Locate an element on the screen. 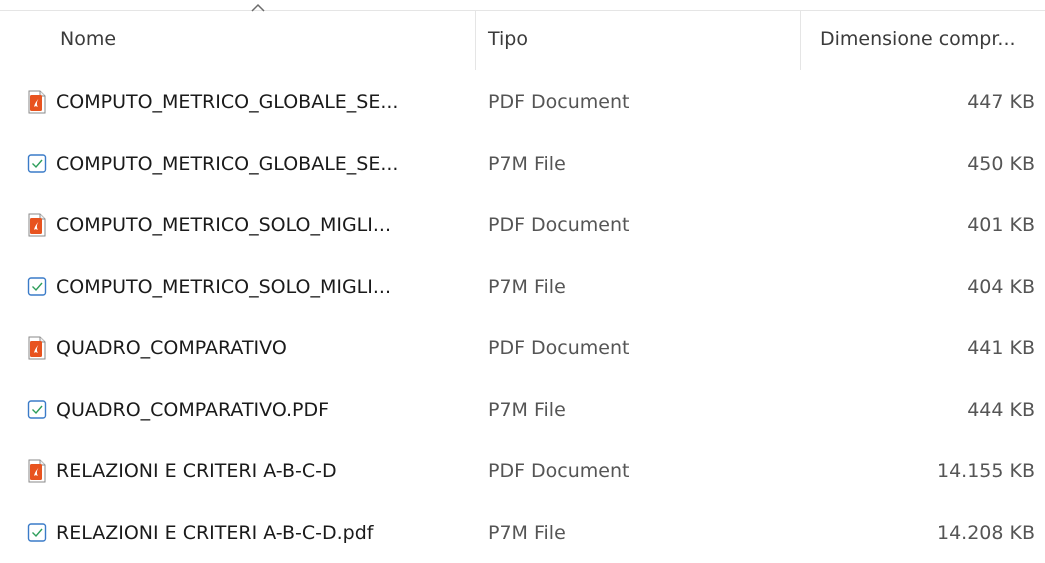  file-name: QUADRO_COMPARATIVO.PDF is located at coordinates (192, 410).